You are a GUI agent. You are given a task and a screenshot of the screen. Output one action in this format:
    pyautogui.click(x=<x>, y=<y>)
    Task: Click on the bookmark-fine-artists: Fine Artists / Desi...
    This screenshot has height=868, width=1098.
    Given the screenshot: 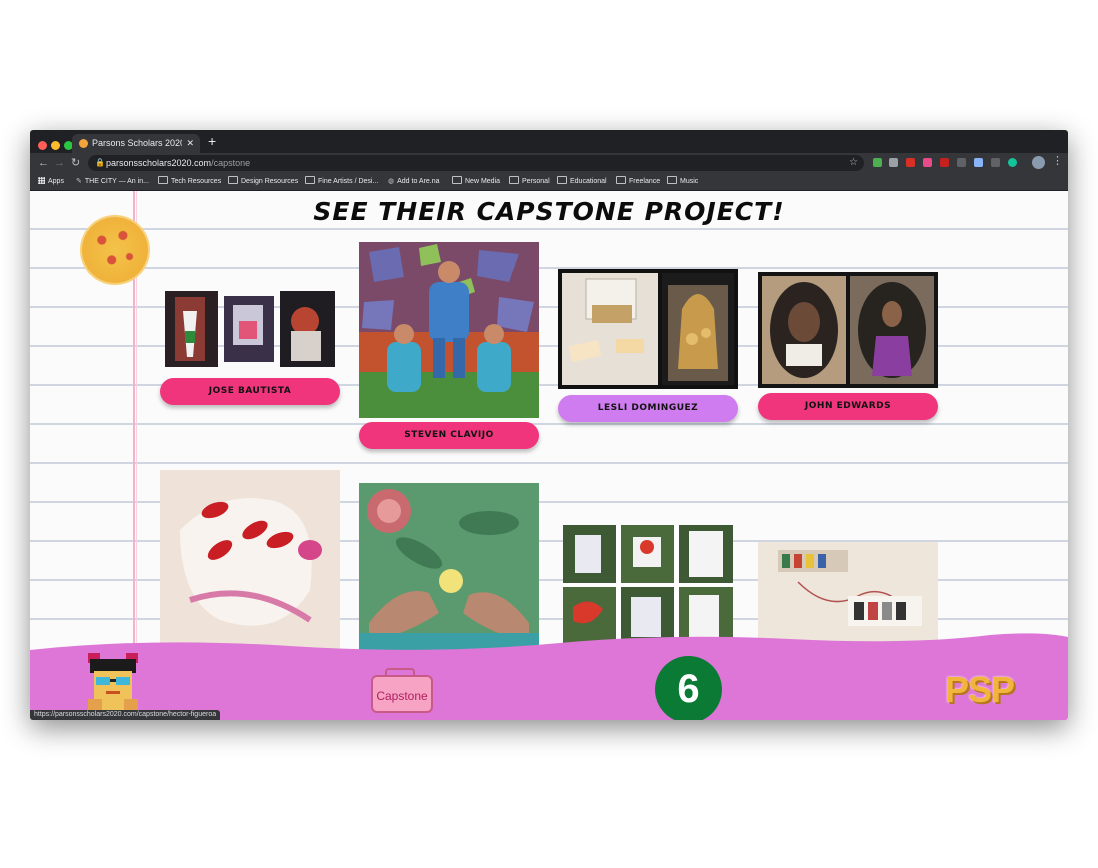 What is the action you would take?
    pyautogui.click(x=341, y=181)
    